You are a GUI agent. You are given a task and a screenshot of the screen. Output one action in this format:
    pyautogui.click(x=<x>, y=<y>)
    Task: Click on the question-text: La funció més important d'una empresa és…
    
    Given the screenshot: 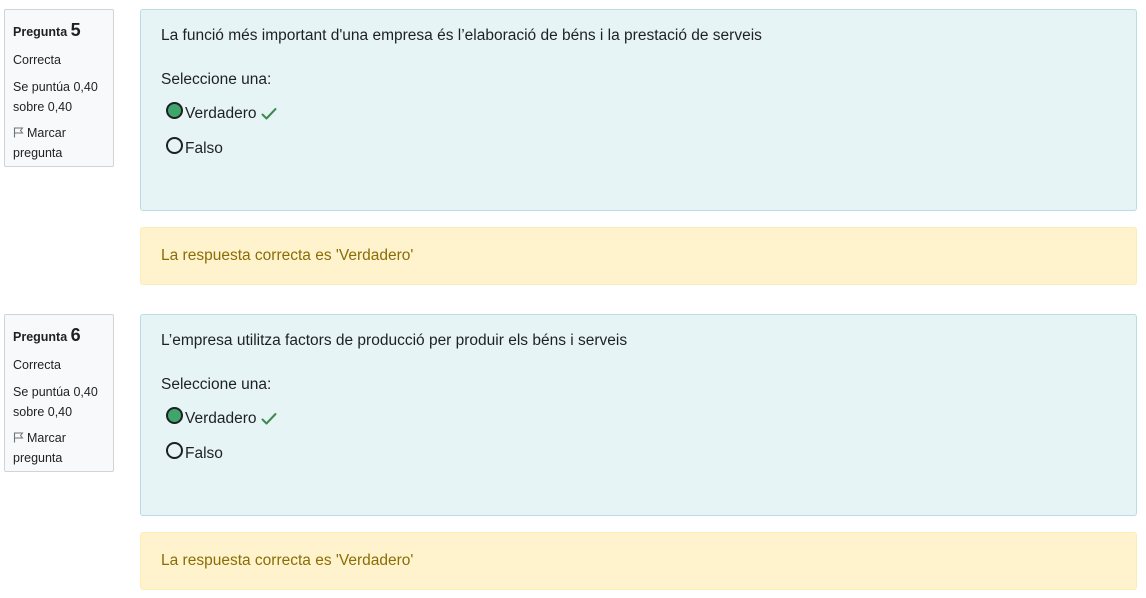 What is the action you would take?
    pyautogui.click(x=461, y=35)
    